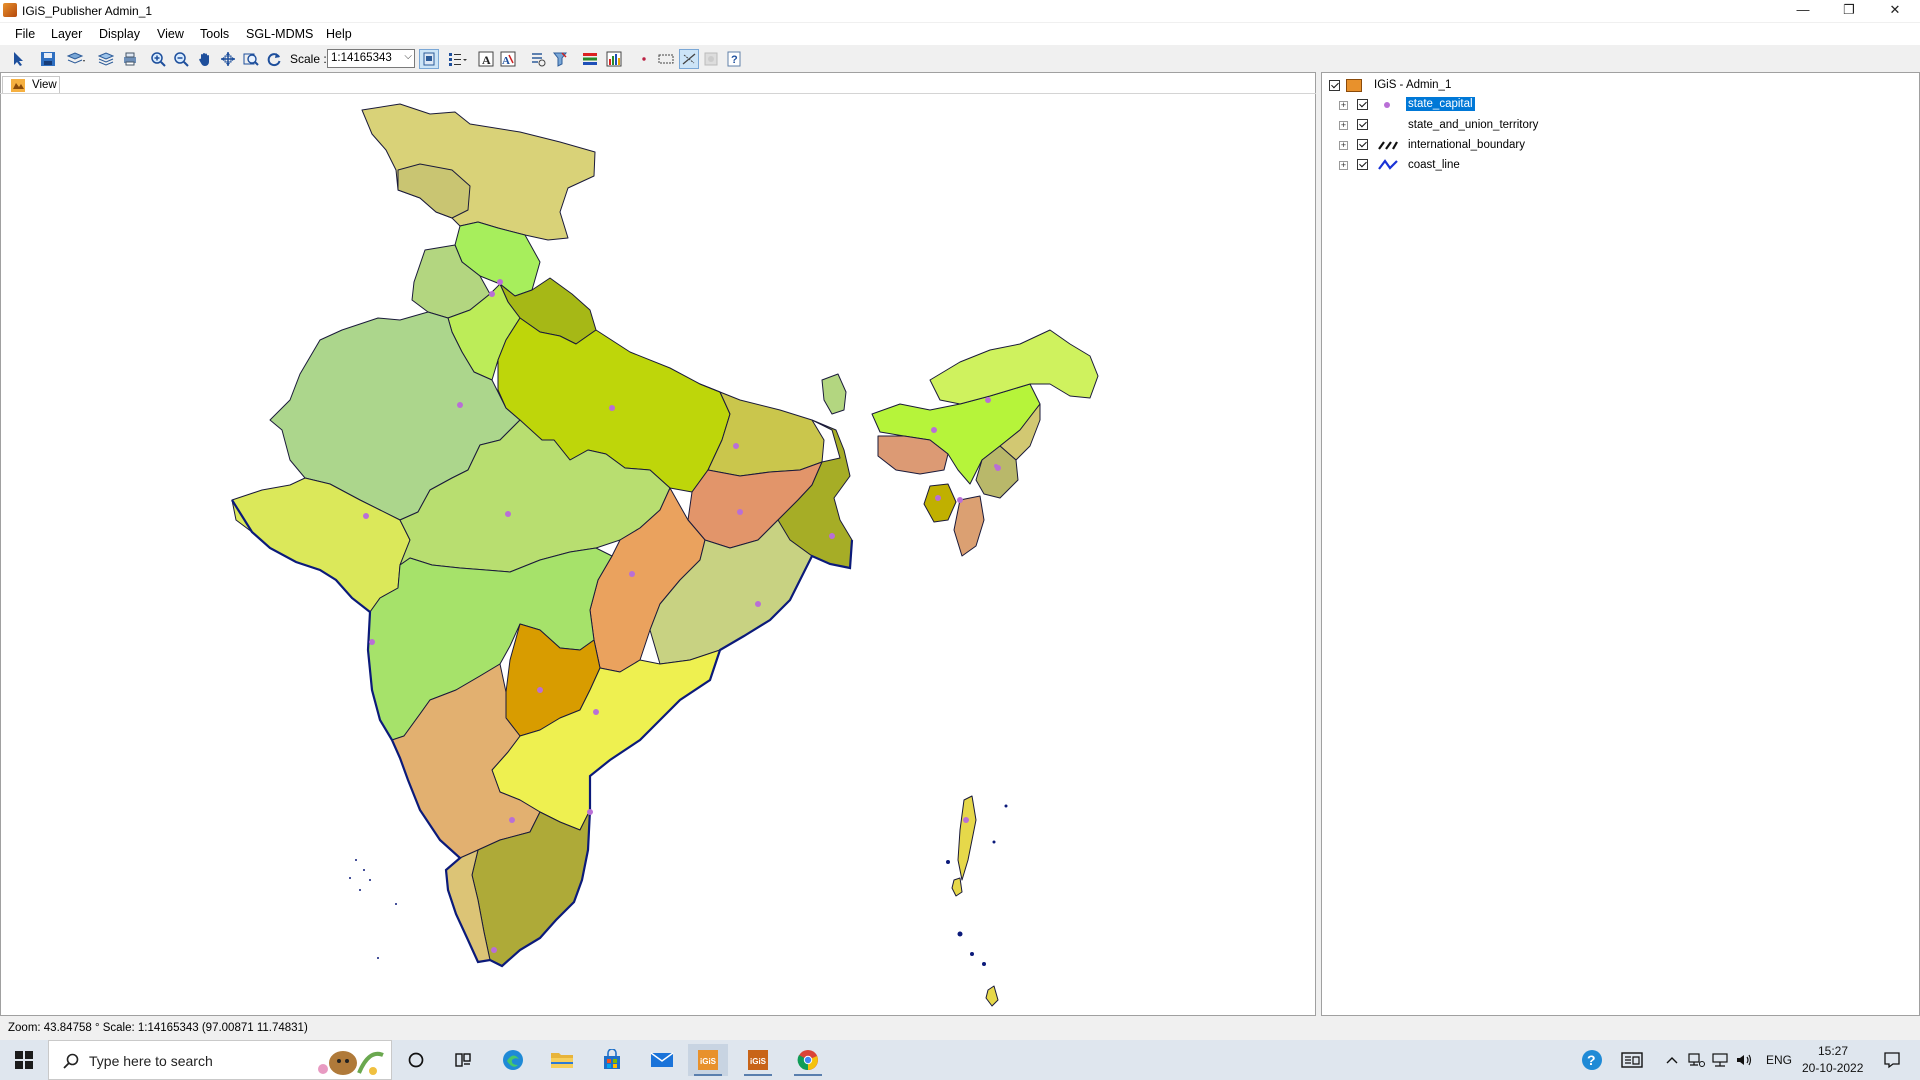  What do you see at coordinates (1434, 165) in the screenshot?
I see `layer-label-coast-line: coast_line` at bounding box center [1434, 165].